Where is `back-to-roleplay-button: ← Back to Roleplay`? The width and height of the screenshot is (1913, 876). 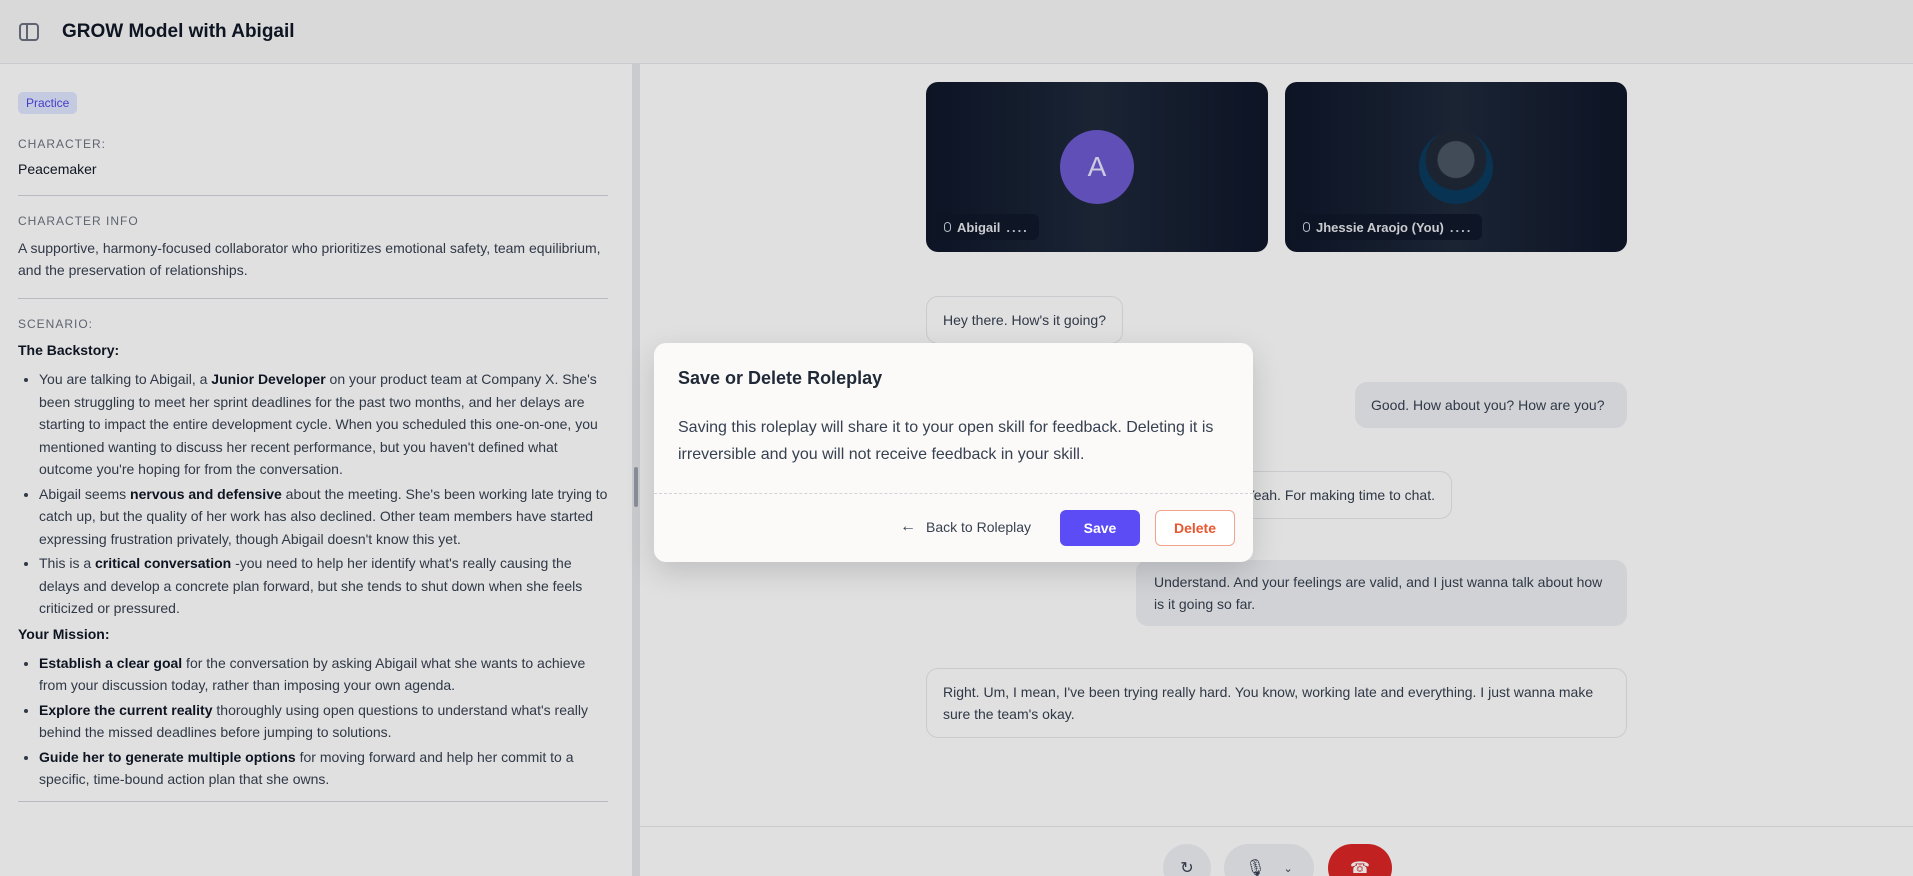
back-to-roleplay-button: ← Back to Roleplay is located at coordinates (965, 527).